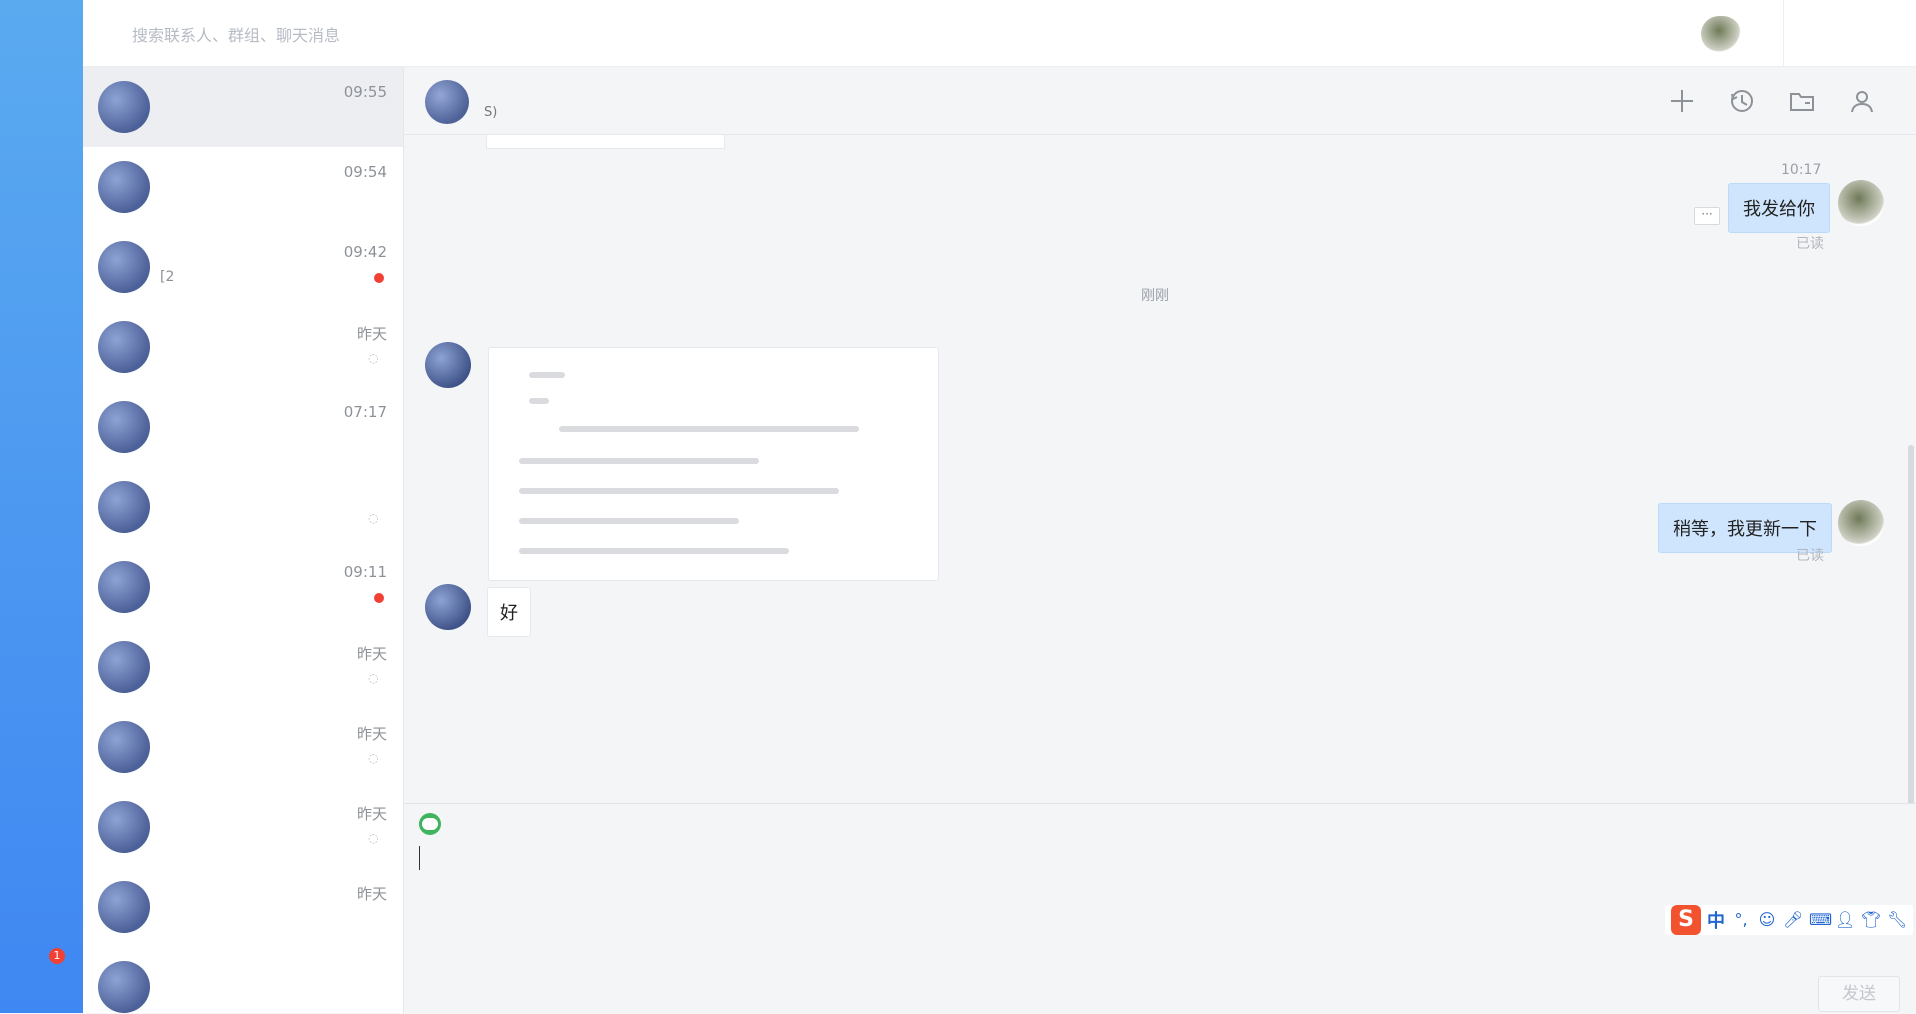 The height and width of the screenshot is (1014, 1916). Describe the element at coordinates (41, 506) in the screenshot. I see `left-rail: 1` at that location.